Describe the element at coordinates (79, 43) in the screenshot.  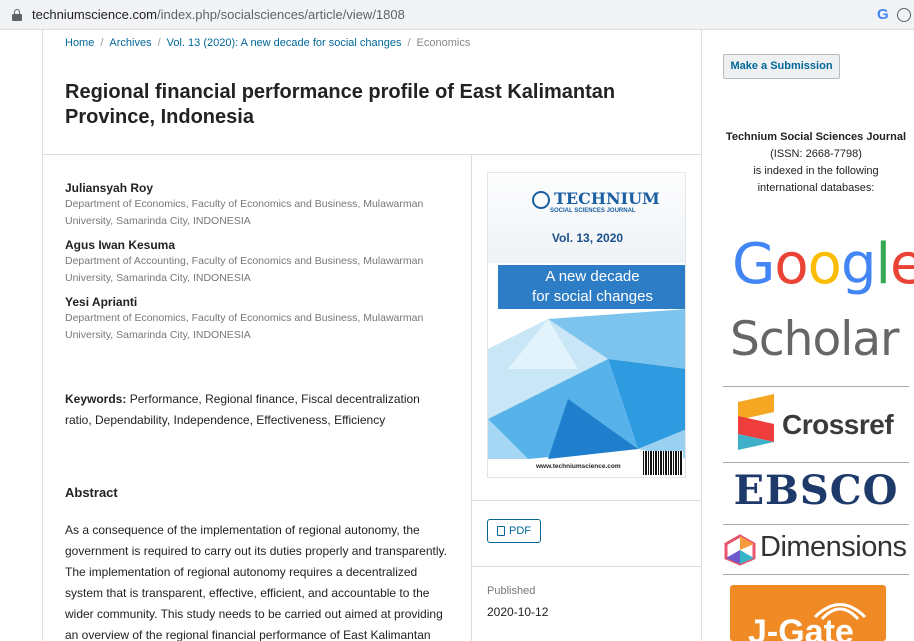
I see `breadcrumb-home-link: Home` at that location.